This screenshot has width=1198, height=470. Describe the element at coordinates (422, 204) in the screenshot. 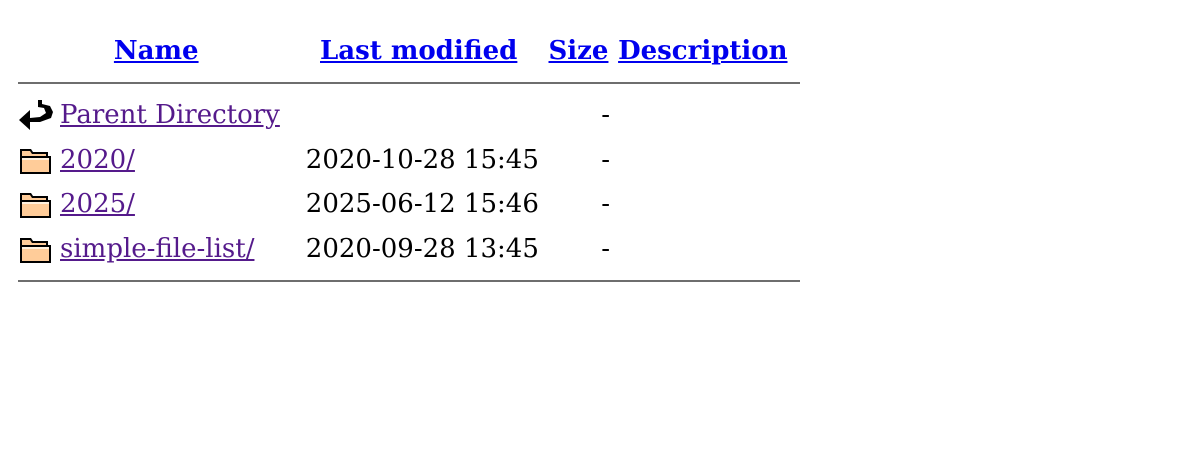

I see `last-modified-cell: 2025-06-12 15:46` at that location.